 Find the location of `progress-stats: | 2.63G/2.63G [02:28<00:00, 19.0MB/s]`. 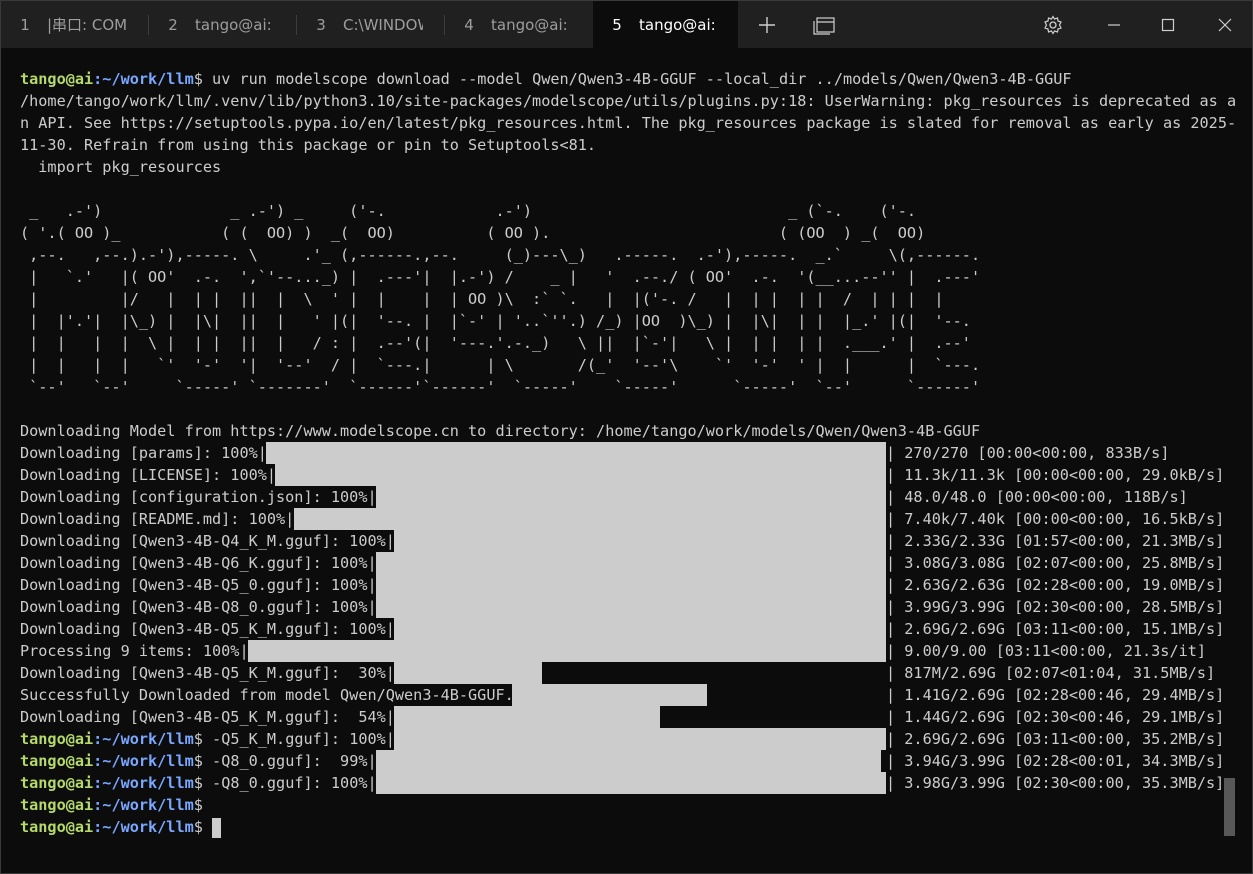

progress-stats: | 2.63G/2.63G [02:28<00:00, 19.0MB/s] is located at coordinates (1055, 585).